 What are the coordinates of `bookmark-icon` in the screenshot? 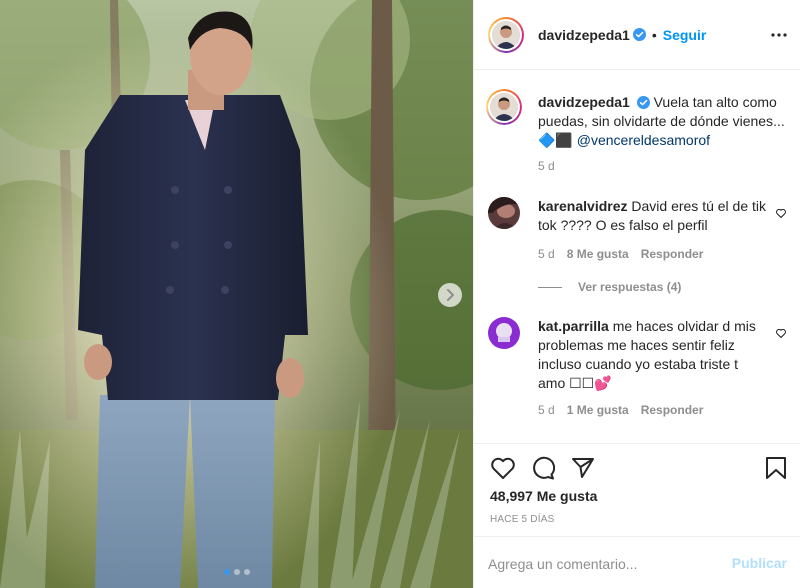 It's located at (776, 468).